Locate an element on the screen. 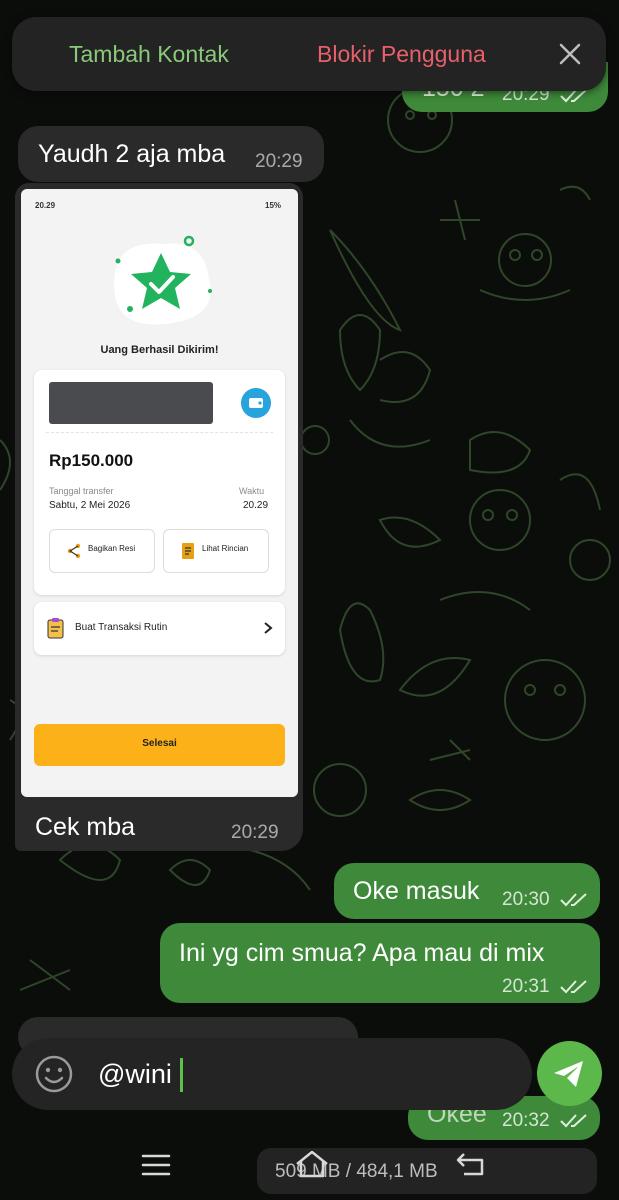 This screenshot has width=619, height=1200. recent-apps-icon is located at coordinates (156, 1165).